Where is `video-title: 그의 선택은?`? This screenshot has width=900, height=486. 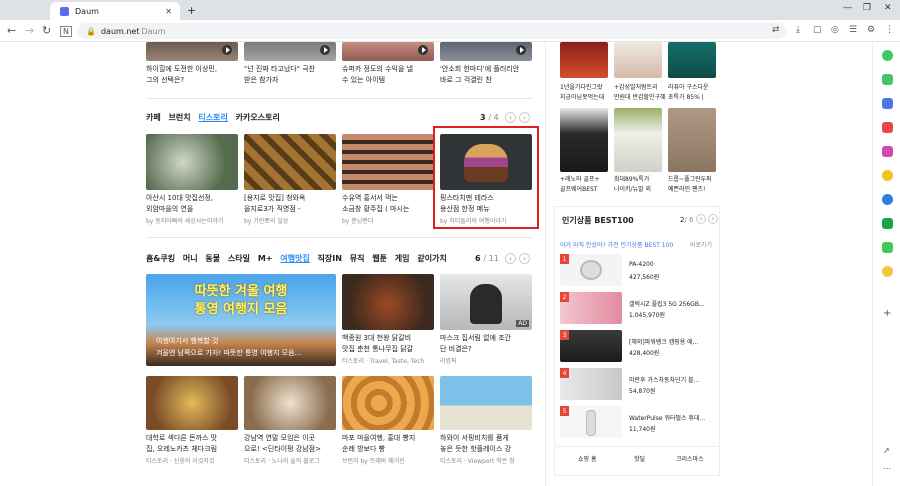 video-title: 그의 선택은? is located at coordinates (192, 80).